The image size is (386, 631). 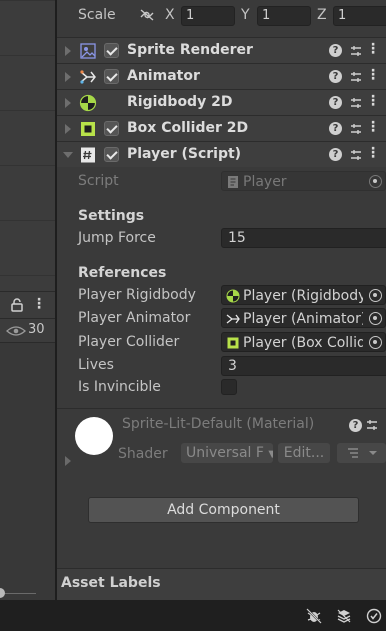 What do you see at coordinates (119, 387) in the screenshot?
I see `is-invincible-label: Is Invincible` at bounding box center [119, 387].